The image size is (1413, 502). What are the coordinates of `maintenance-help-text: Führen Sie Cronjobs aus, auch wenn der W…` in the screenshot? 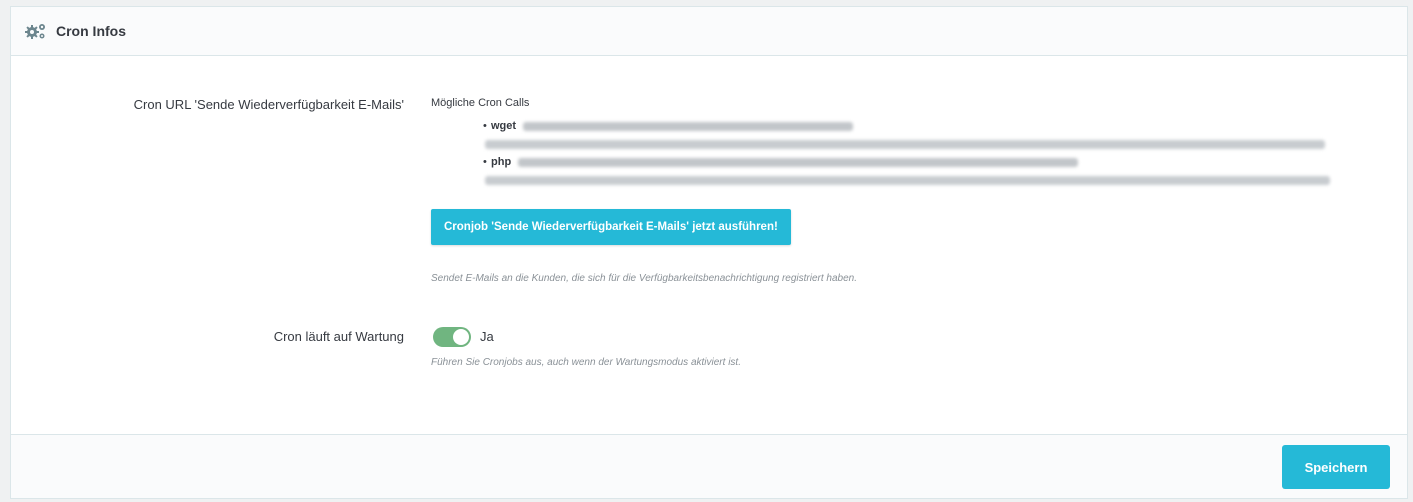 It's located at (586, 362).